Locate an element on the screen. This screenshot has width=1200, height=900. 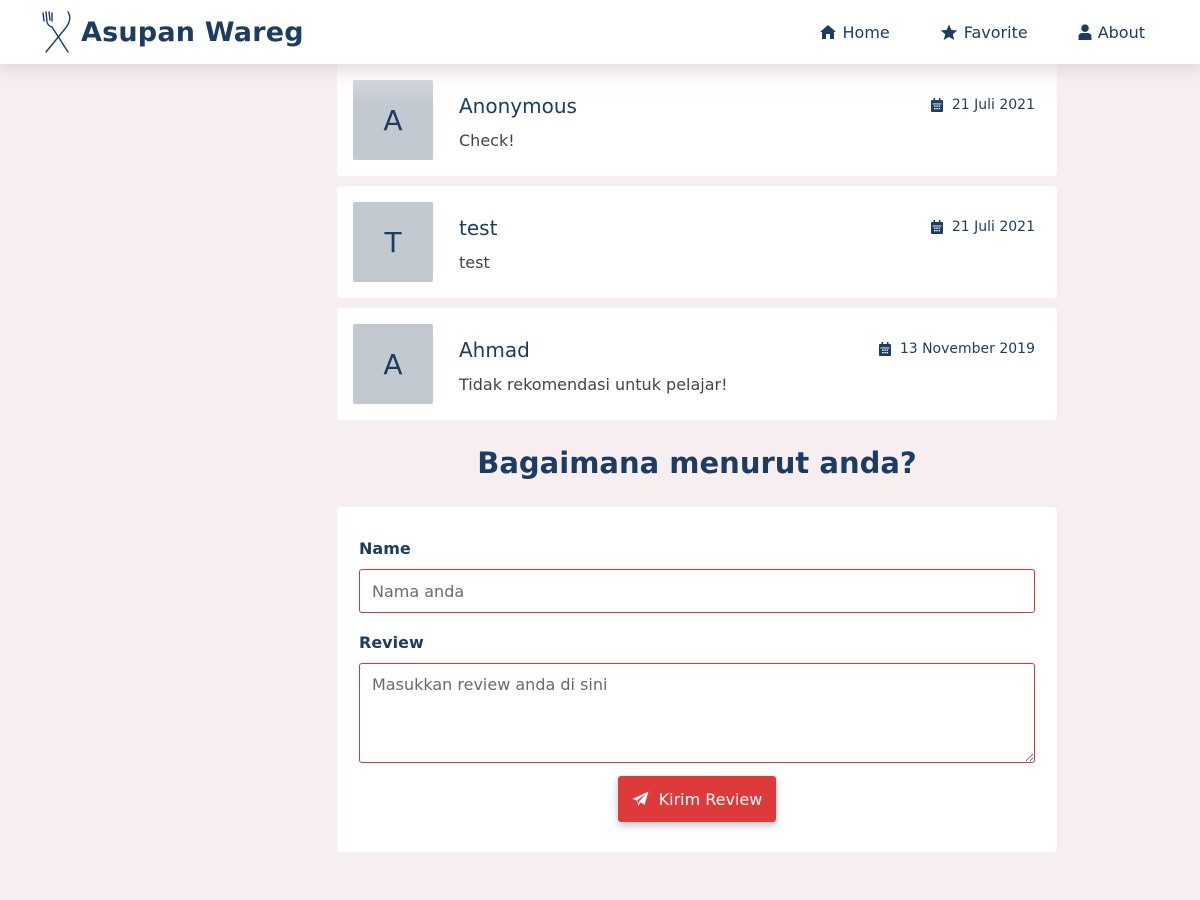
review-textarea is located at coordinates (697, 713).